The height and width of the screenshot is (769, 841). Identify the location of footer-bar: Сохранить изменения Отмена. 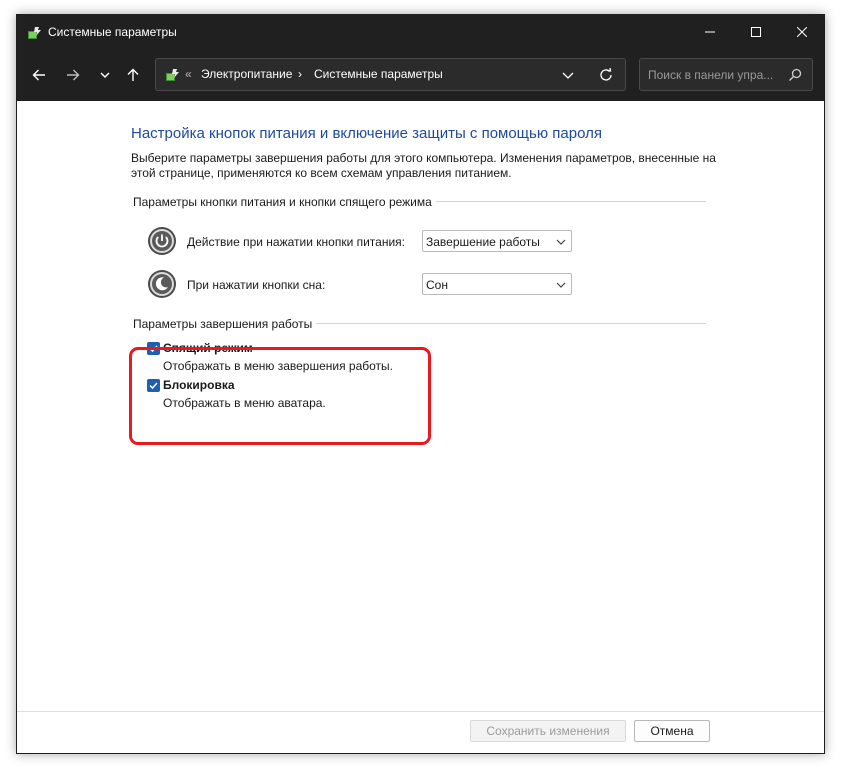
(420, 732).